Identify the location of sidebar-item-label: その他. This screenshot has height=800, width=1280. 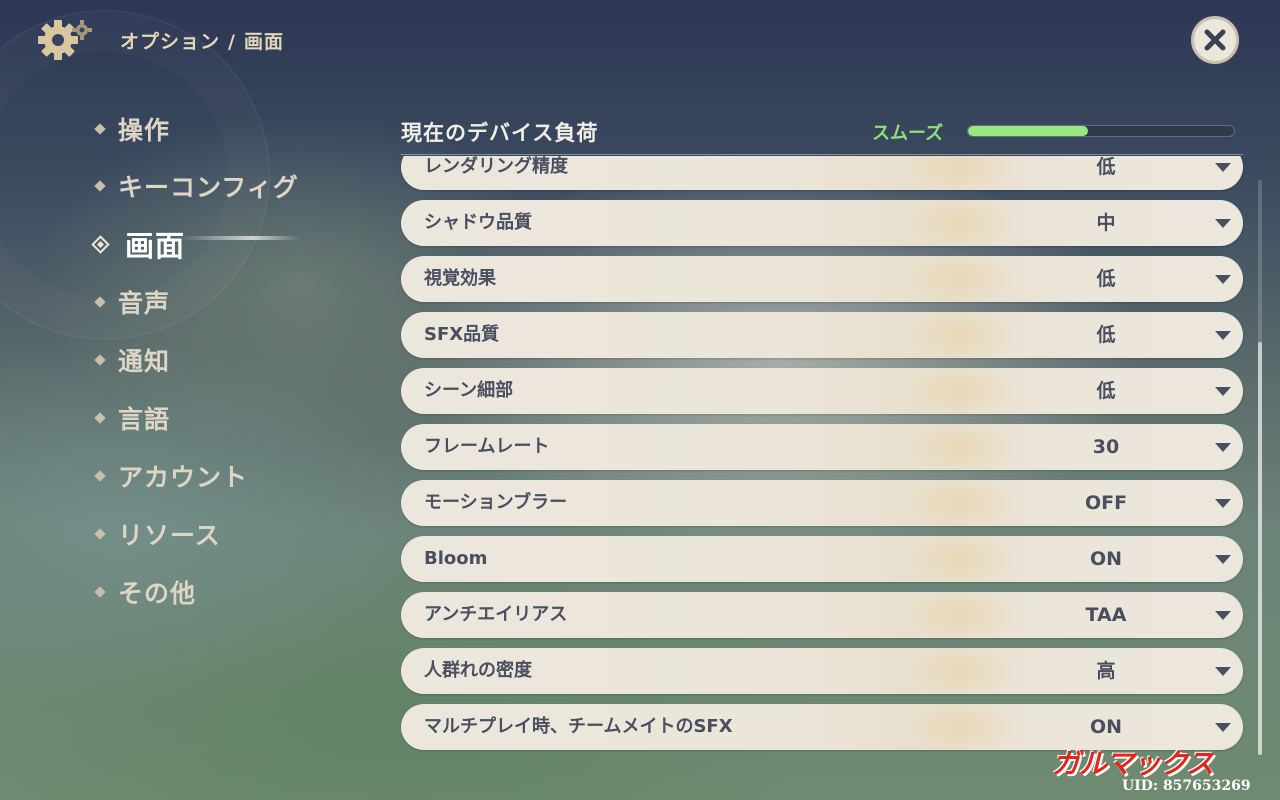
(157, 593).